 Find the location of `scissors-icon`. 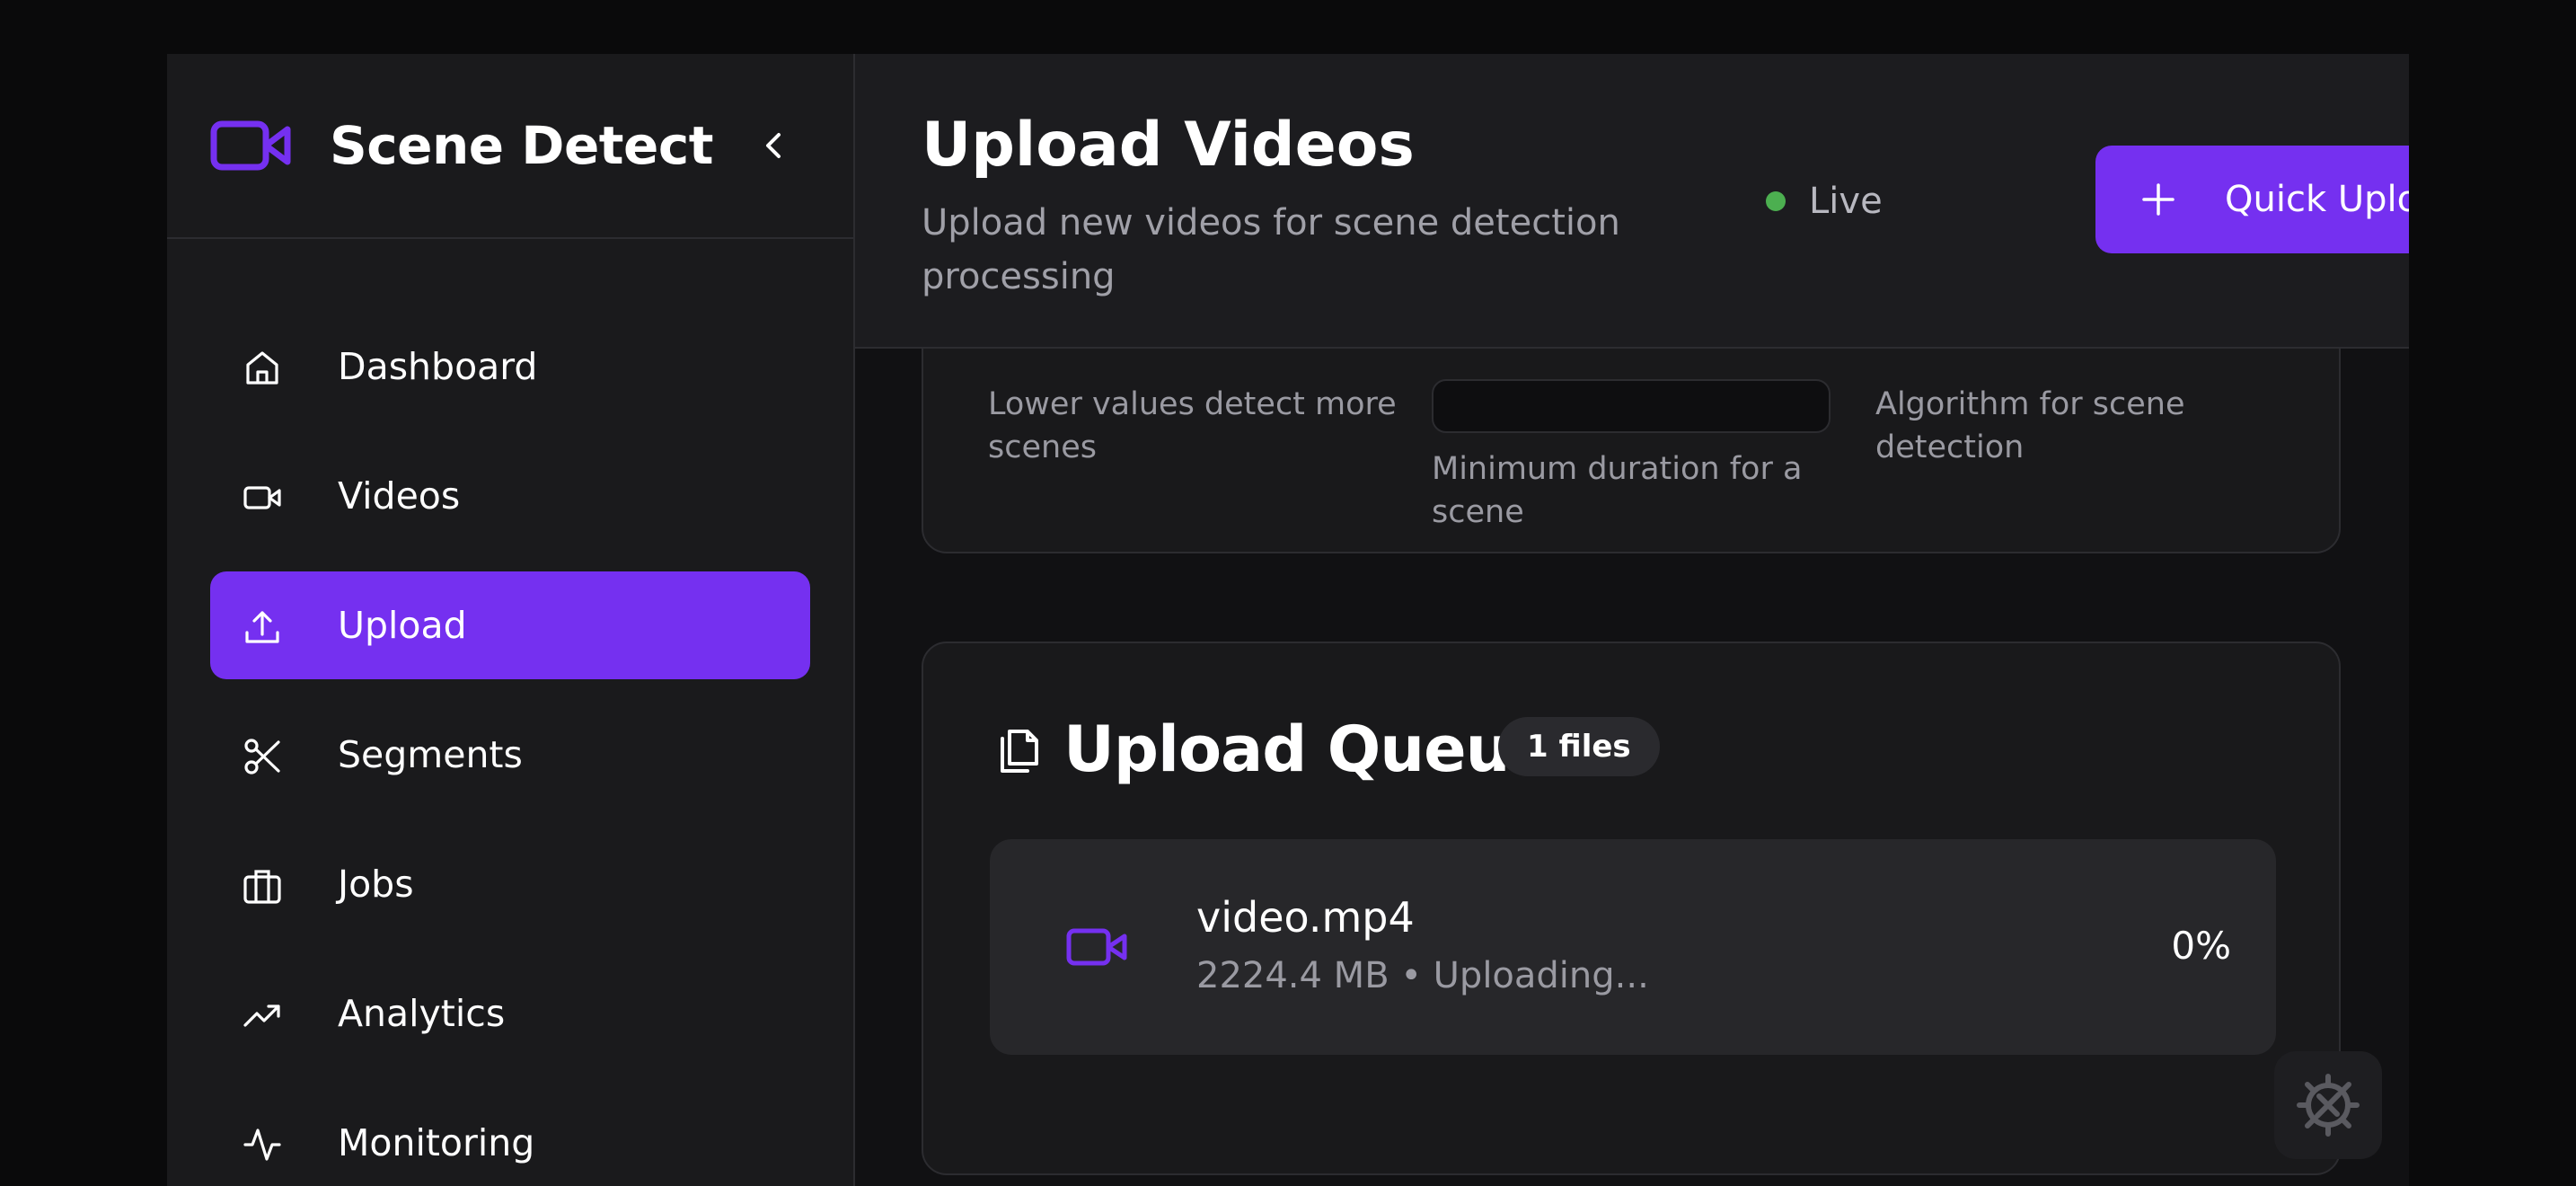

scissors-icon is located at coordinates (262, 756).